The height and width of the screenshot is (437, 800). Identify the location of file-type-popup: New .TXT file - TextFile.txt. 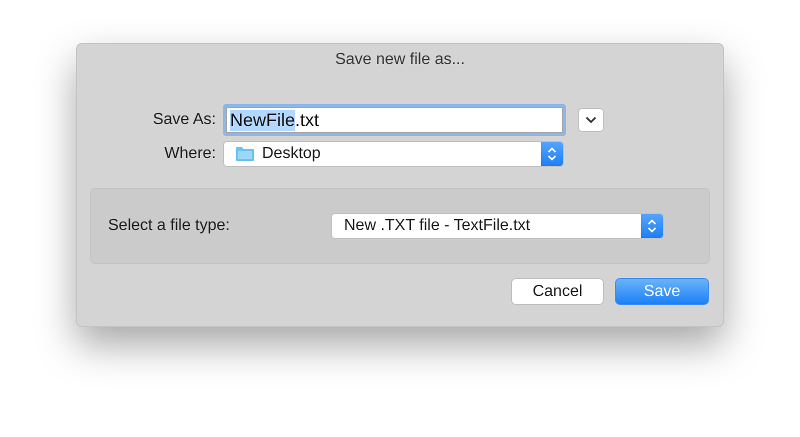
(497, 226).